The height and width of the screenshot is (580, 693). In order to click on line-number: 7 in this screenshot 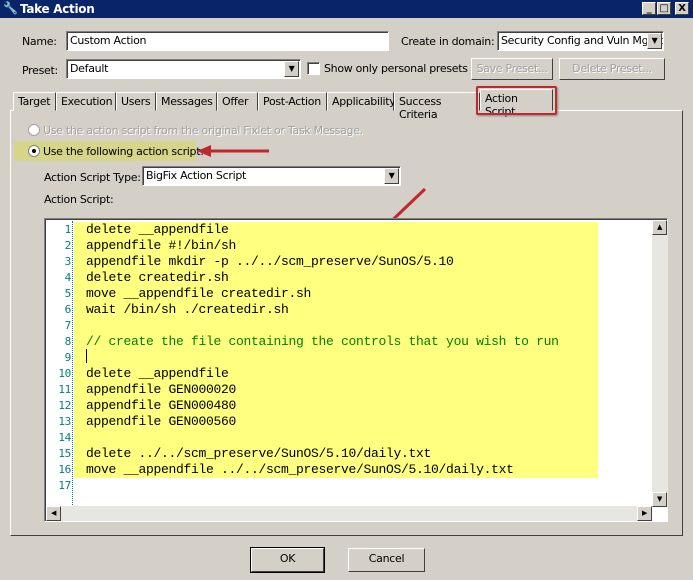, I will do `click(68, 325)`.